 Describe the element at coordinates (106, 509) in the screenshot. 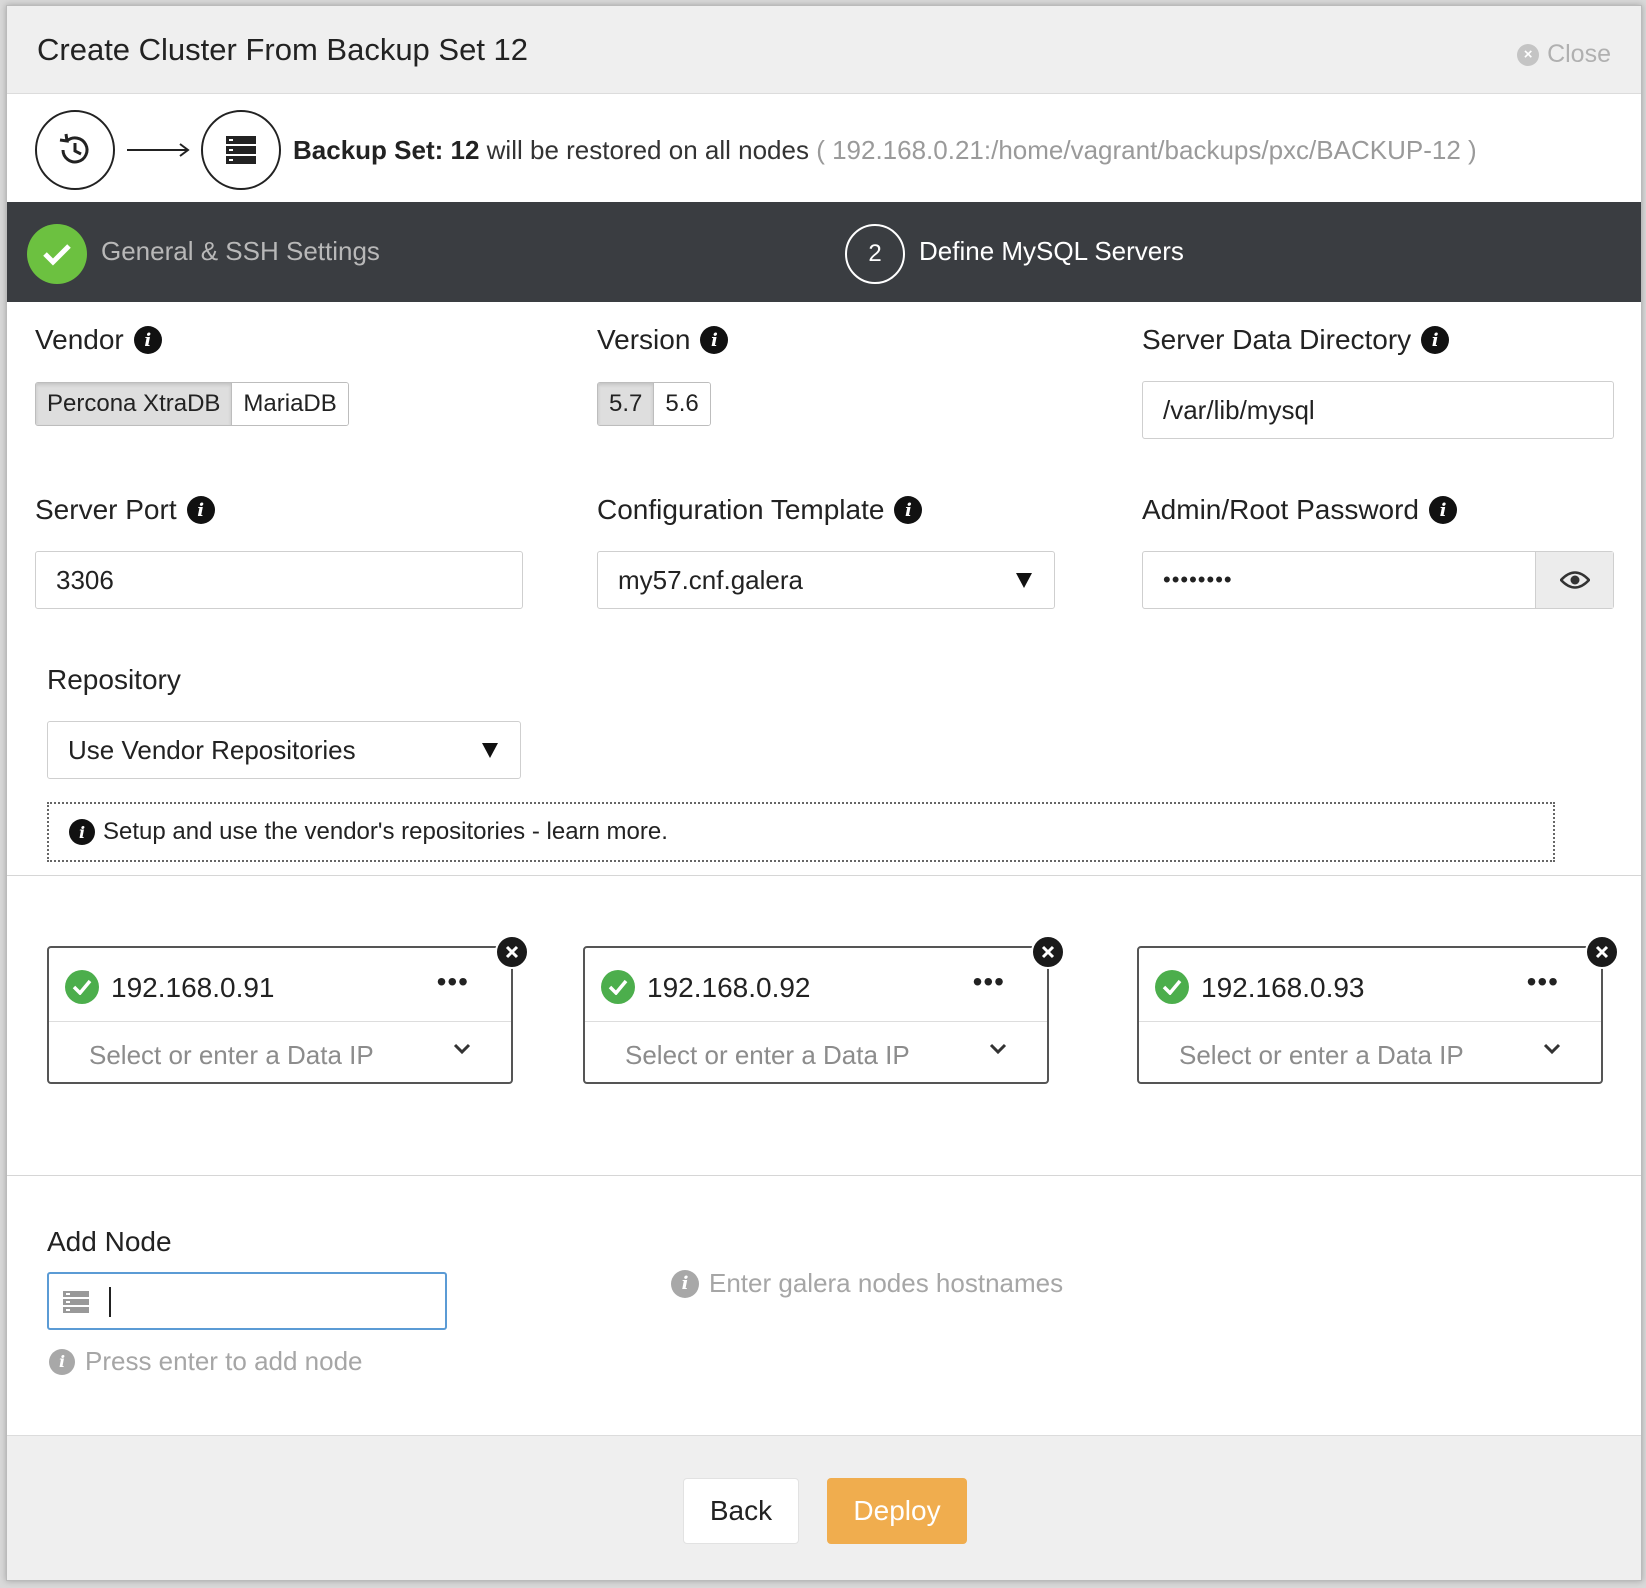

I see `port-label-text: Server Port` at that location.